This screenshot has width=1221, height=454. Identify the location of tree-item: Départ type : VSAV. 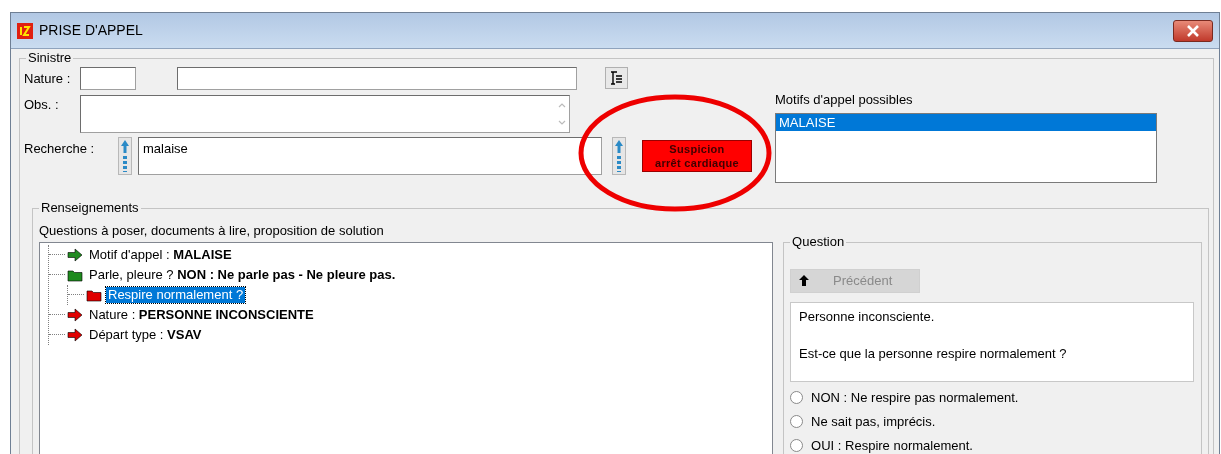
(145, 334).